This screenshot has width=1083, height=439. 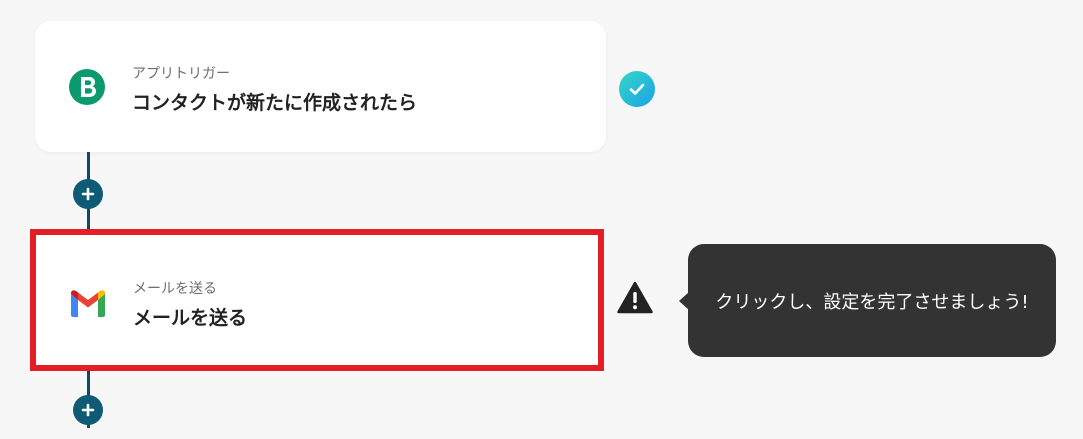 What do you see at coordinates (275, 103) in the screenshot?
I see `step-title: コンタクトが新たに作成されたら` at bounding box center [275, 103].